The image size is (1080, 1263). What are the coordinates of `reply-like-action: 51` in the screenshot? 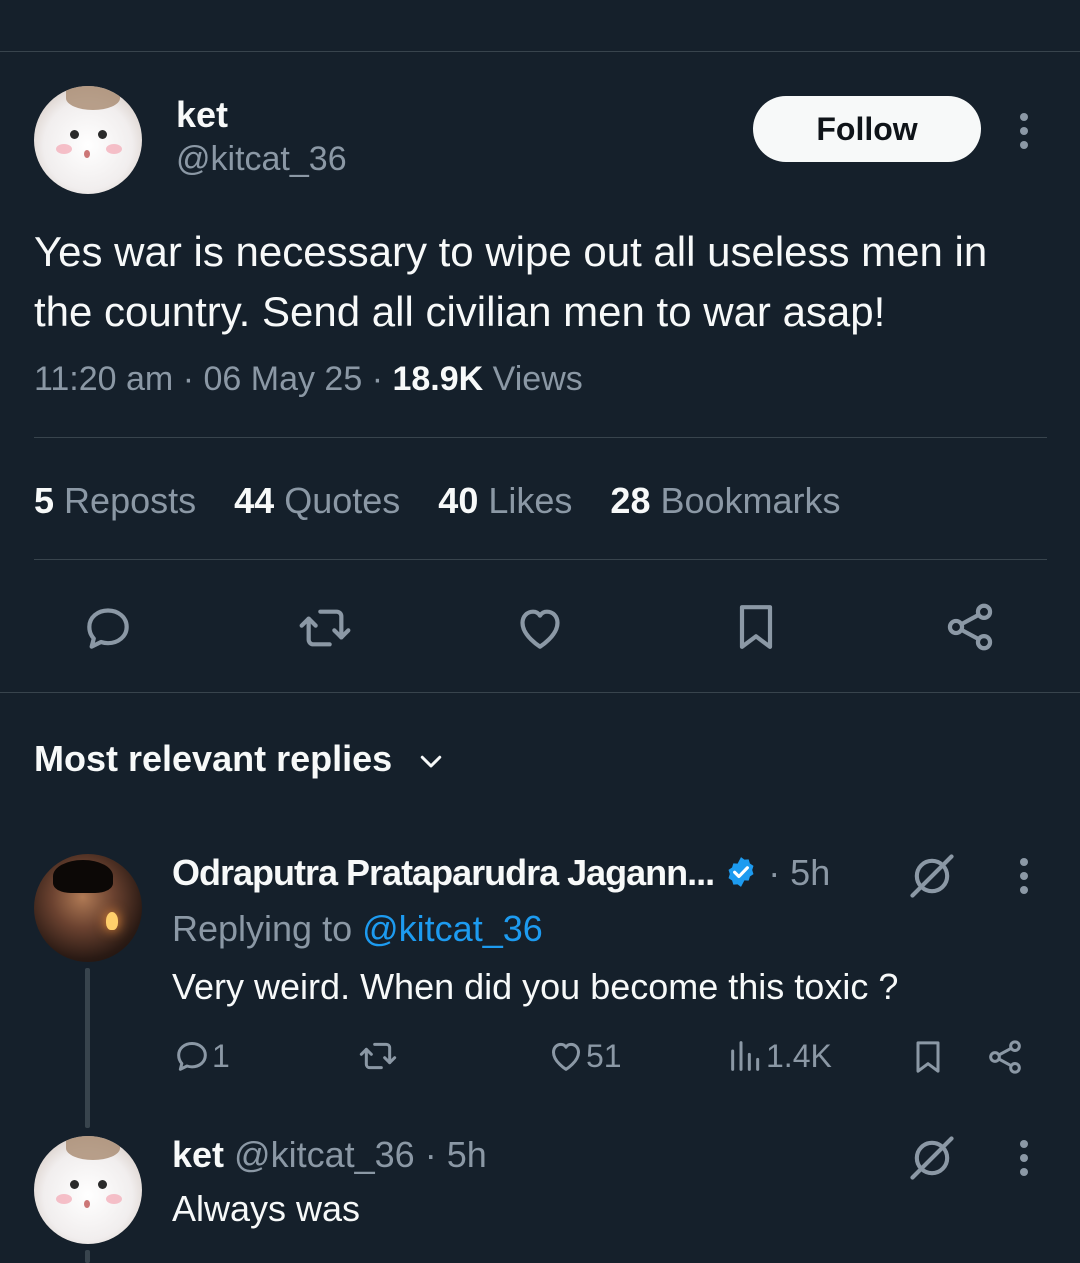 It's located at (584, 1056).